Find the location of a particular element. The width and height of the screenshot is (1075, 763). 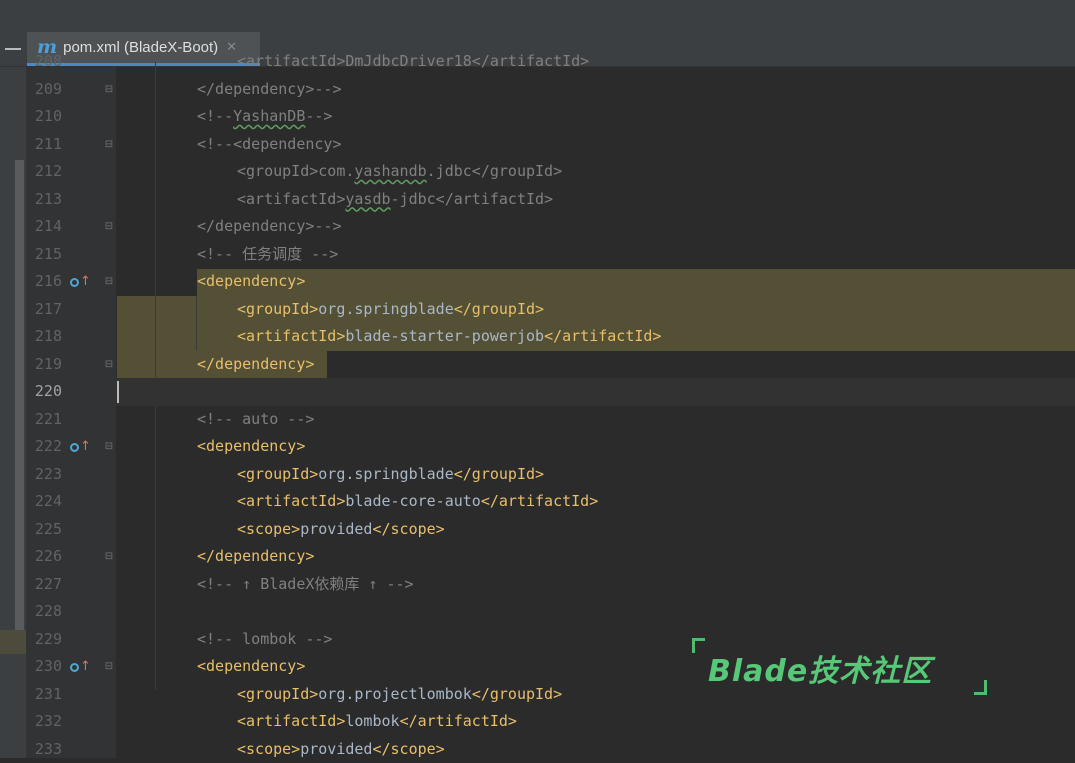

code-text: <!-- lombok --> is located at coordinates (264, 640).